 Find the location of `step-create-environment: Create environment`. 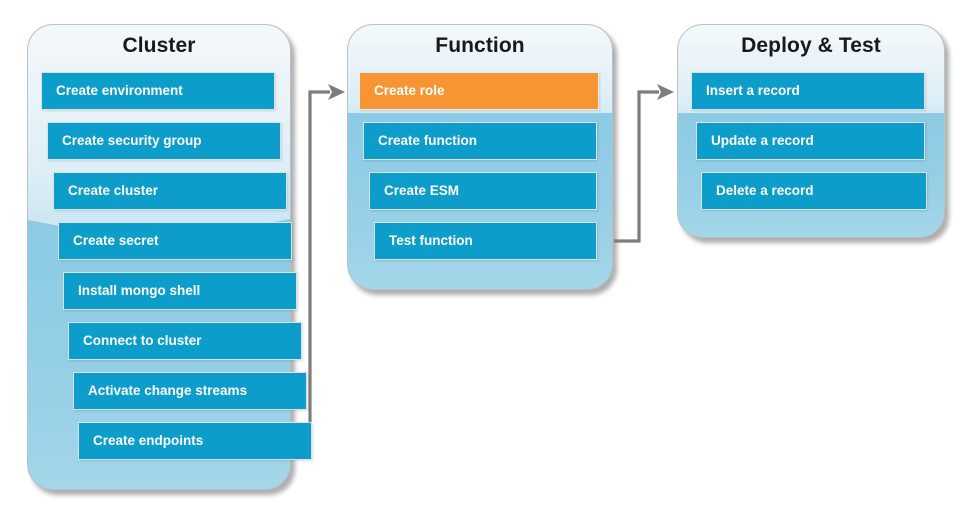

step-create-environment: Create environment is located at coordinates (158, 91).